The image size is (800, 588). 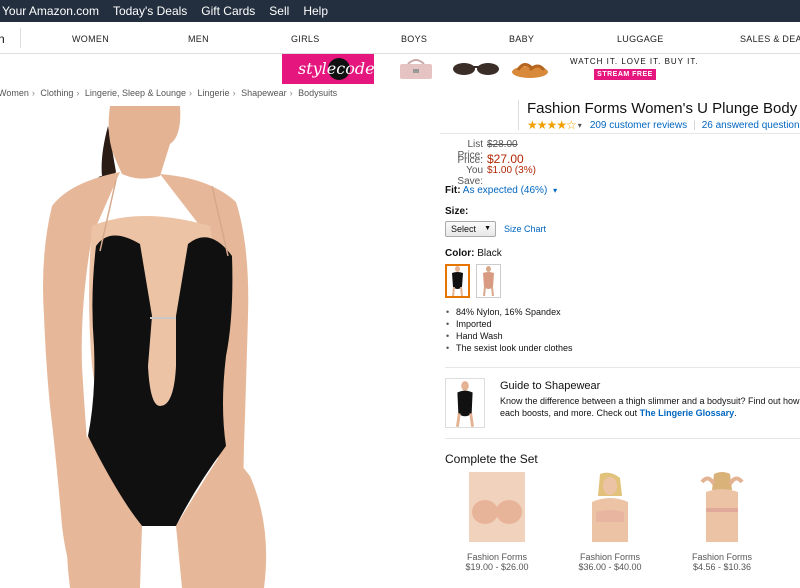 I want to click on color-swatch-black, so click(x=457, y=281).